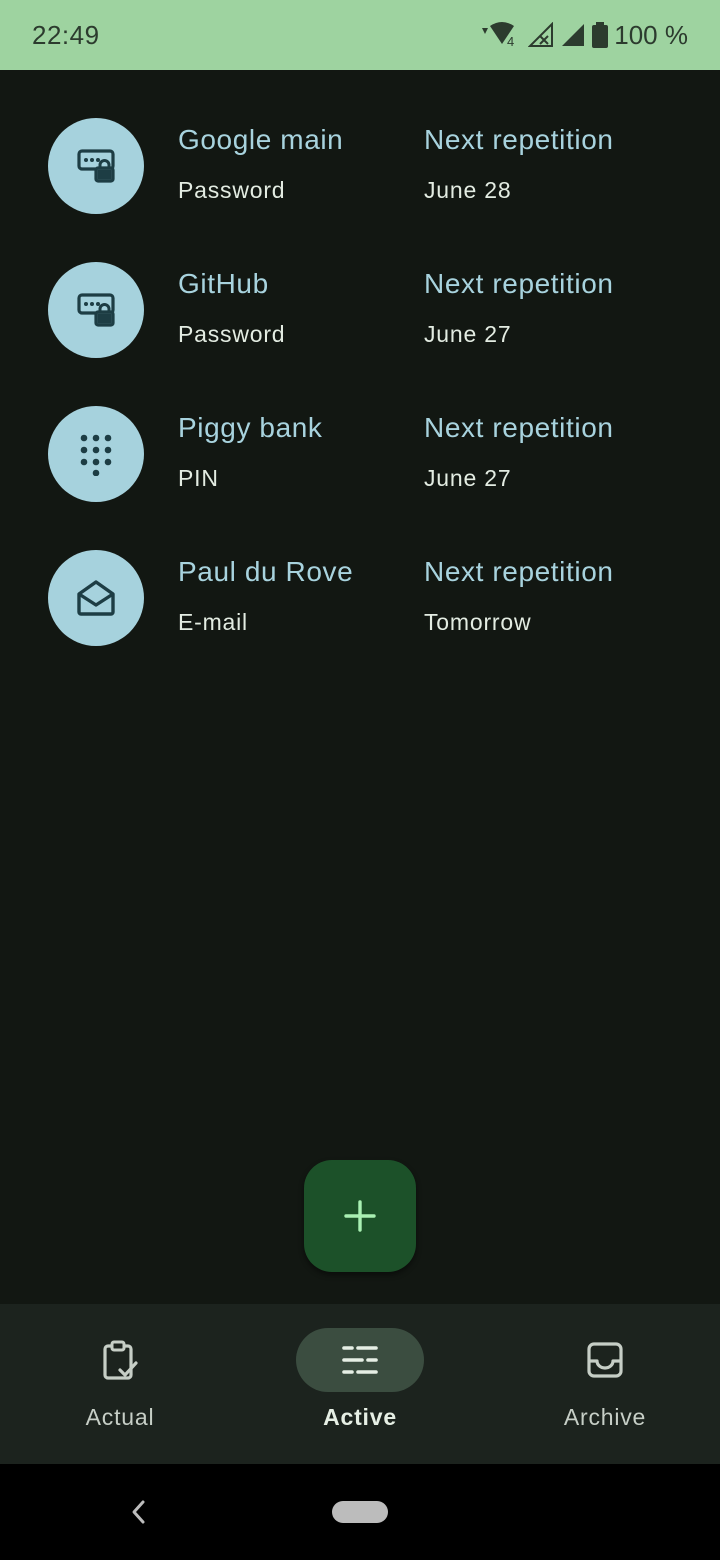 The height and width of the screenshot is (1560, 720). I want to click on nav-indicator-active, so click(360, 1360).